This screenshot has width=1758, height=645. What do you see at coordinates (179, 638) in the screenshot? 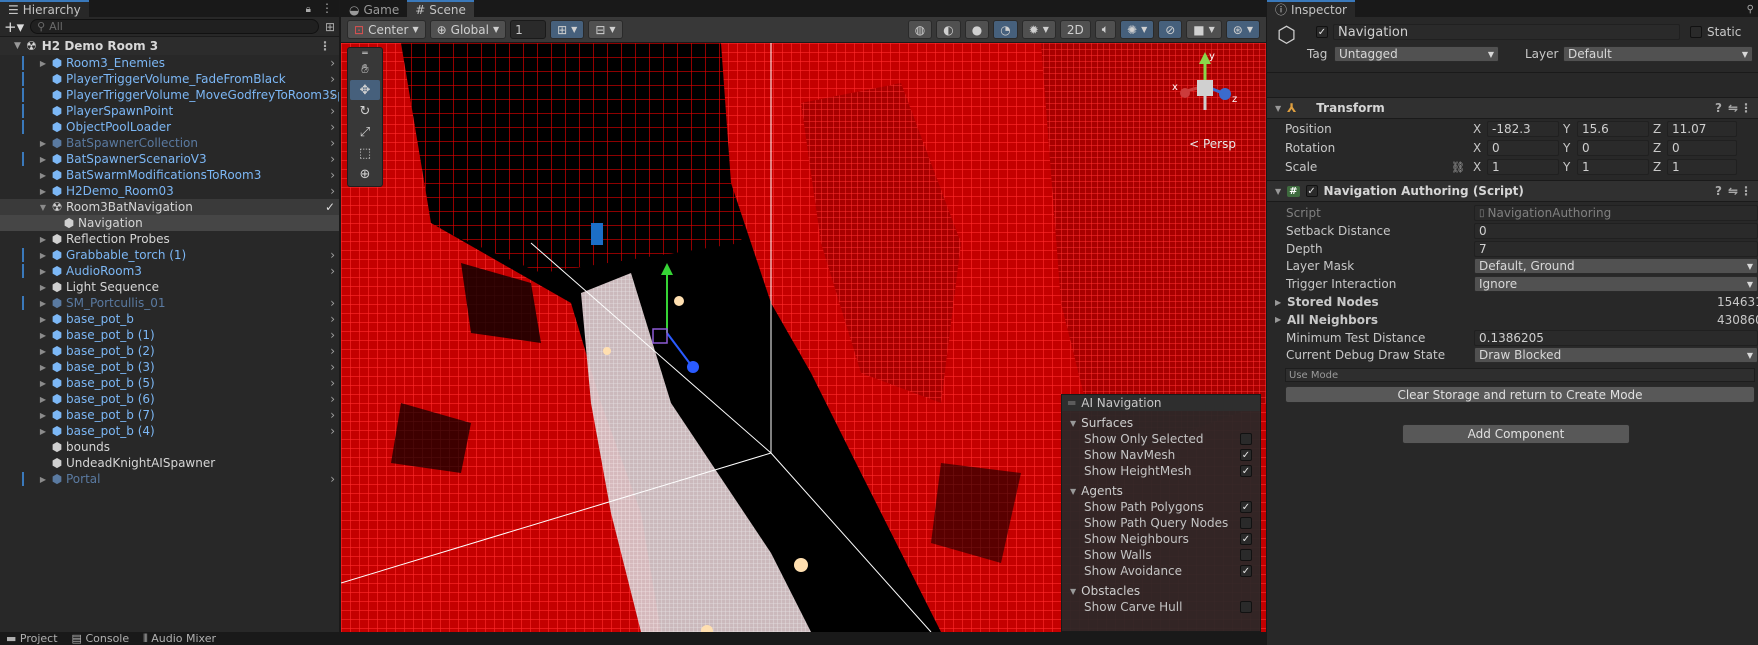
I see `tab-audio-mixer: ⫴ Audio Mixer` at bounding box center [179, 638].